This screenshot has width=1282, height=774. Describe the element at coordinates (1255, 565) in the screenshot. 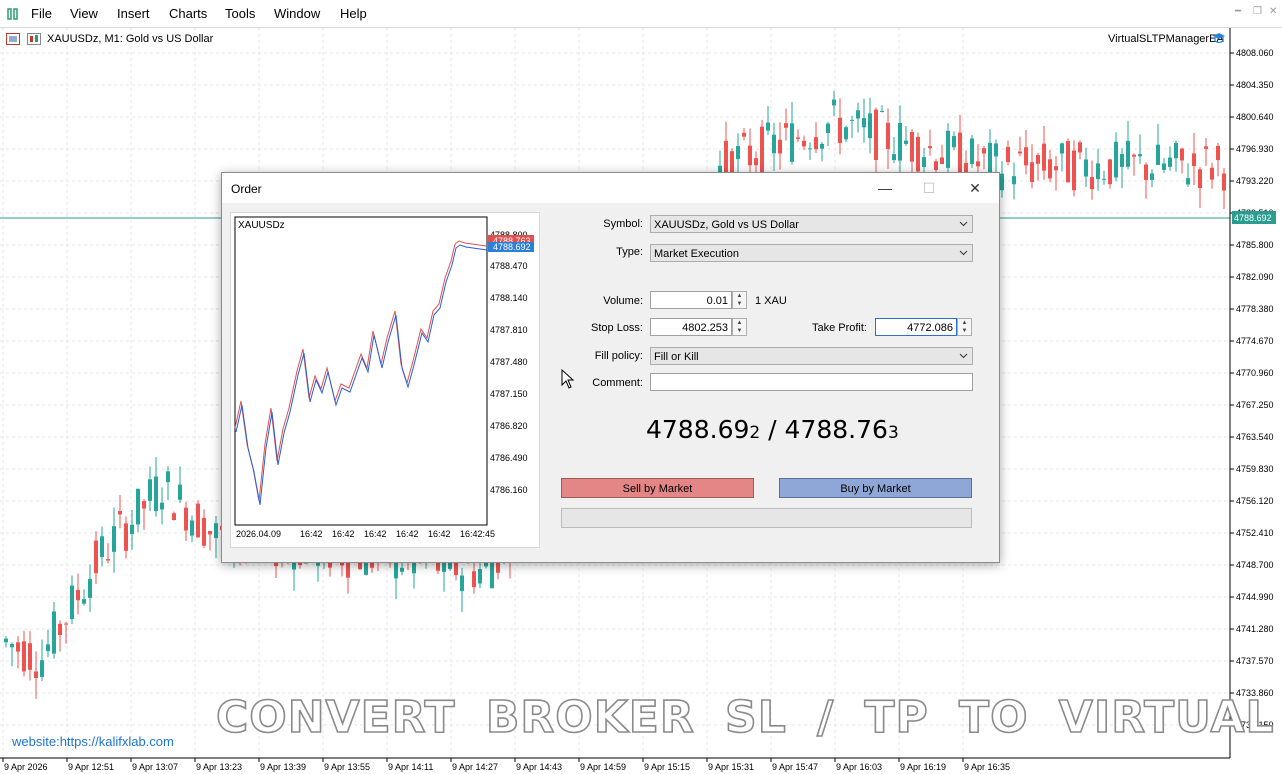

I see `price-tick-label: 4748.700` at that location.